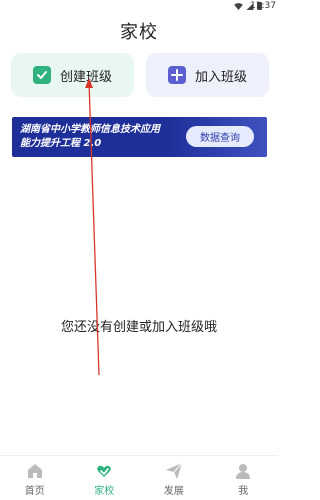  I want to click on checkbox-icon, so click(42, 75).